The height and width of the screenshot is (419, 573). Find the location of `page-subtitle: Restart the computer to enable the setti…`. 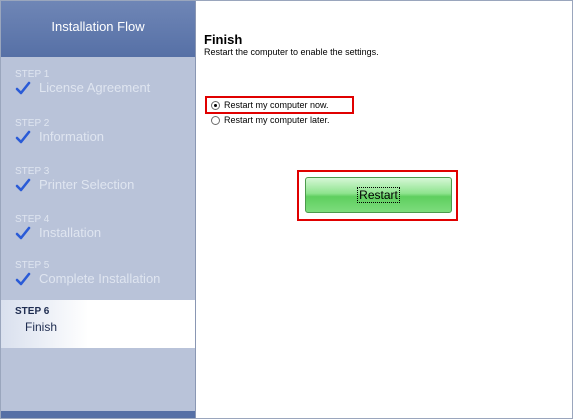

page-subtitle: Restart the computer to enable the setti… is located at coordinates (291, 52).